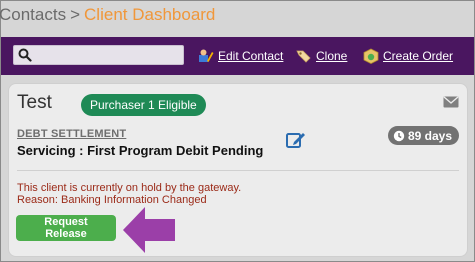  Describe the element at coordinates (451, 102) in the screenshot. I see `mail-icon` at that location.